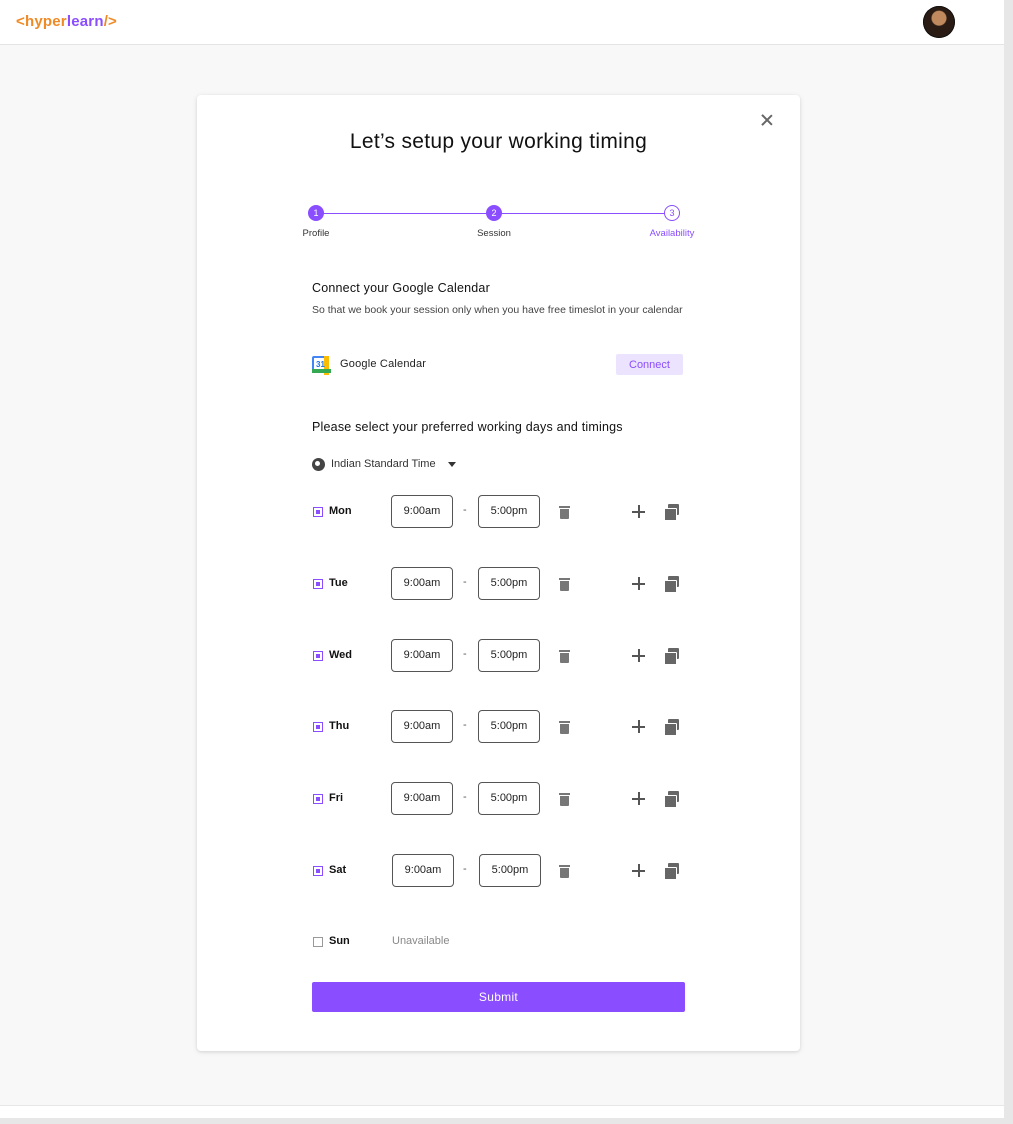 The image size is (1013, 1124). Describe the element at coordinates (1008, 562) in the screenshot. I see `vertical-scrollbar` at that location.